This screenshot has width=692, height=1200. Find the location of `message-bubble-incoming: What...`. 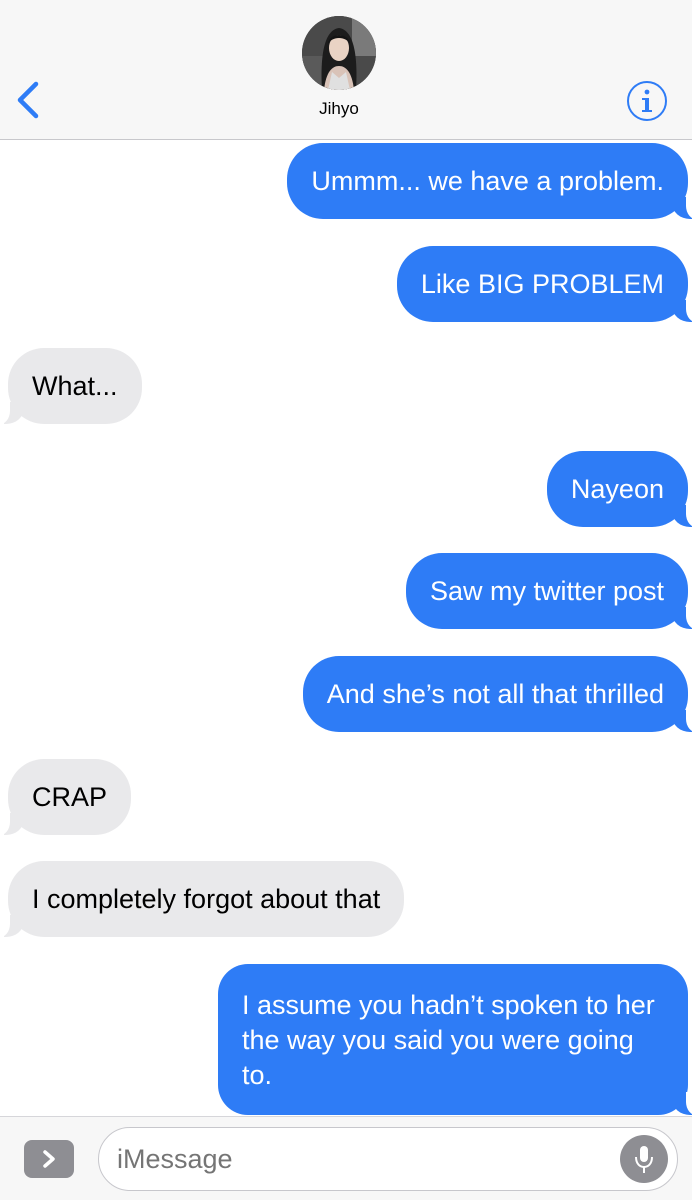

message-bubble-incoming: What... is located at coordinates (71, 386).